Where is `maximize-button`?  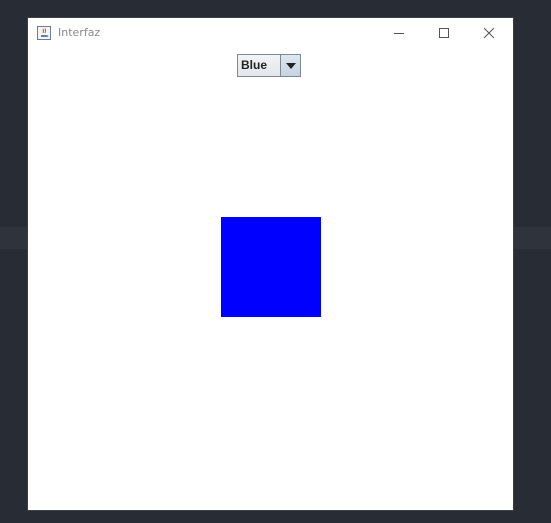
maximize-button is located at coordinates (444, 33).